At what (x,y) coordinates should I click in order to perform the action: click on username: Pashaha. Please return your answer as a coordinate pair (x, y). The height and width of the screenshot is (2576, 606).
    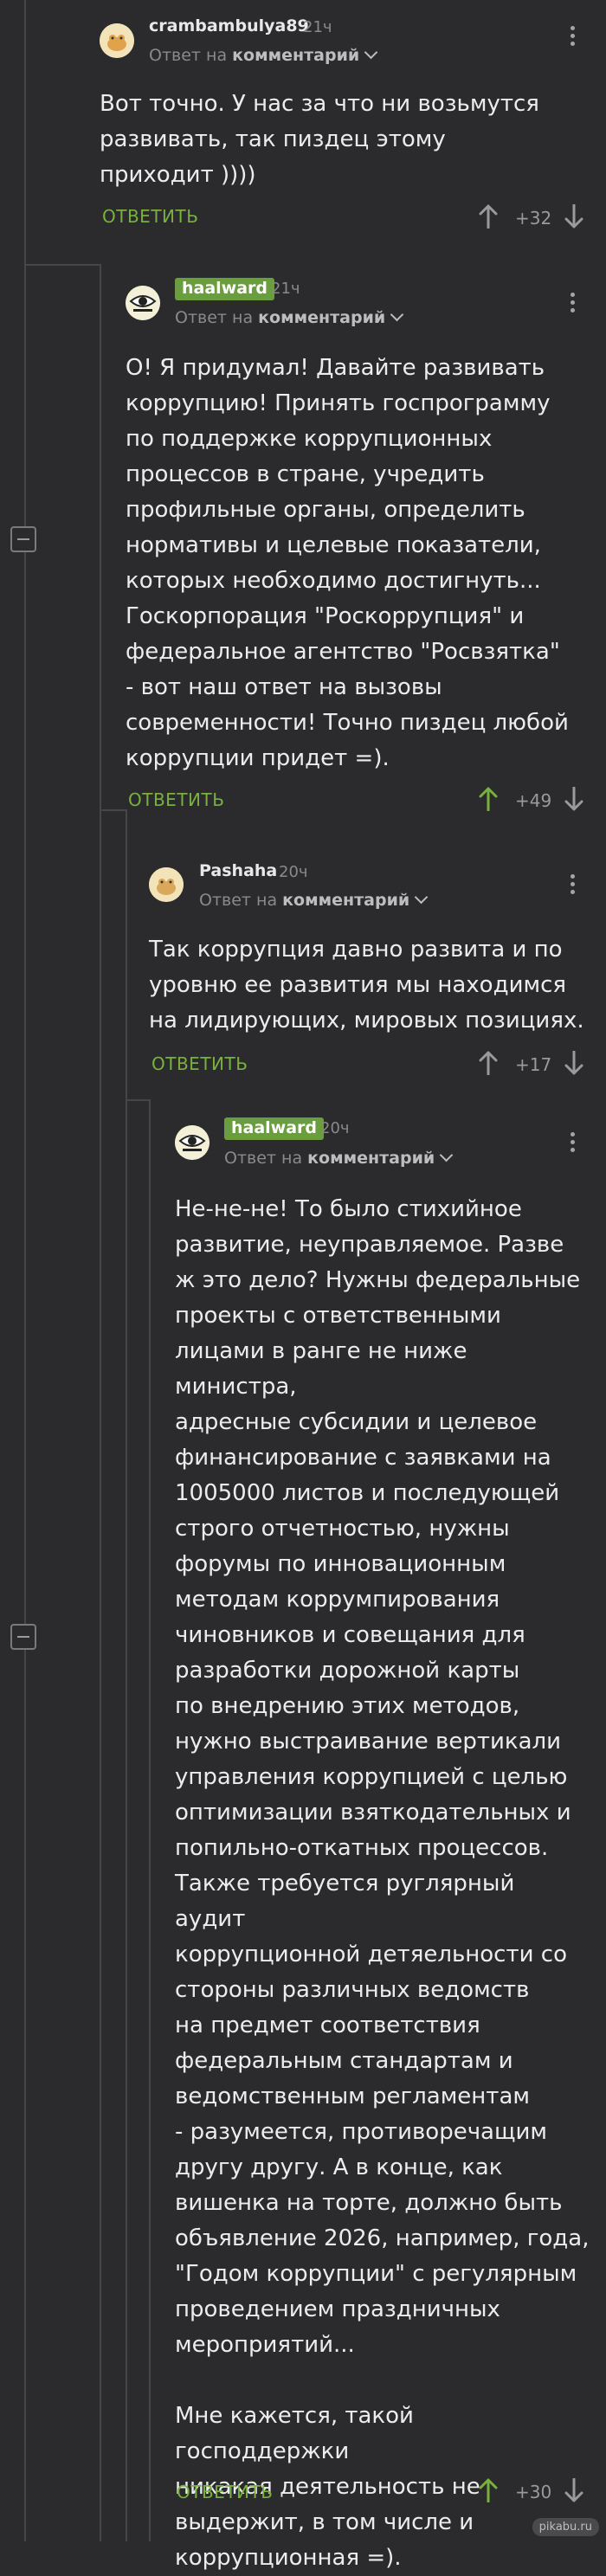
    Looking at the image, I should click on (238, 870).